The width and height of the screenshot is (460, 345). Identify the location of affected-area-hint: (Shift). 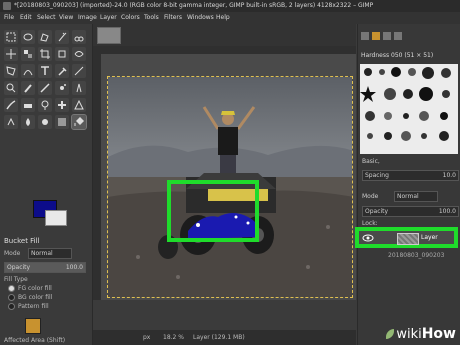
(56, 340).